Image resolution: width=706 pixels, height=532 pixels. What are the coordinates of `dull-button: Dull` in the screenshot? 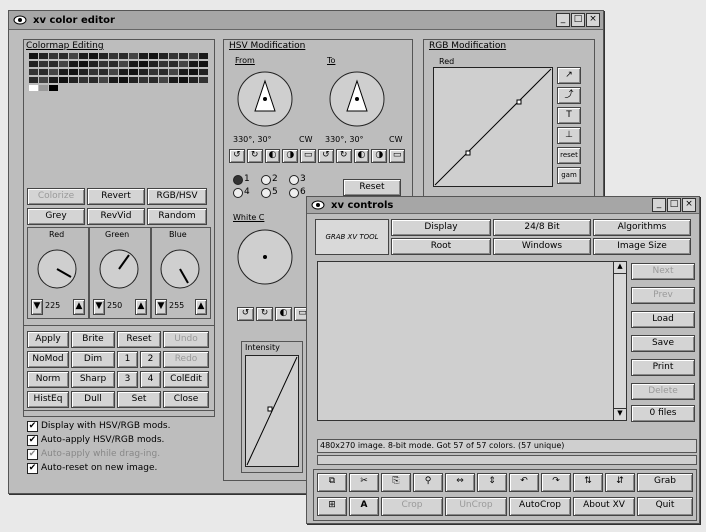 It's located at (93, 399).